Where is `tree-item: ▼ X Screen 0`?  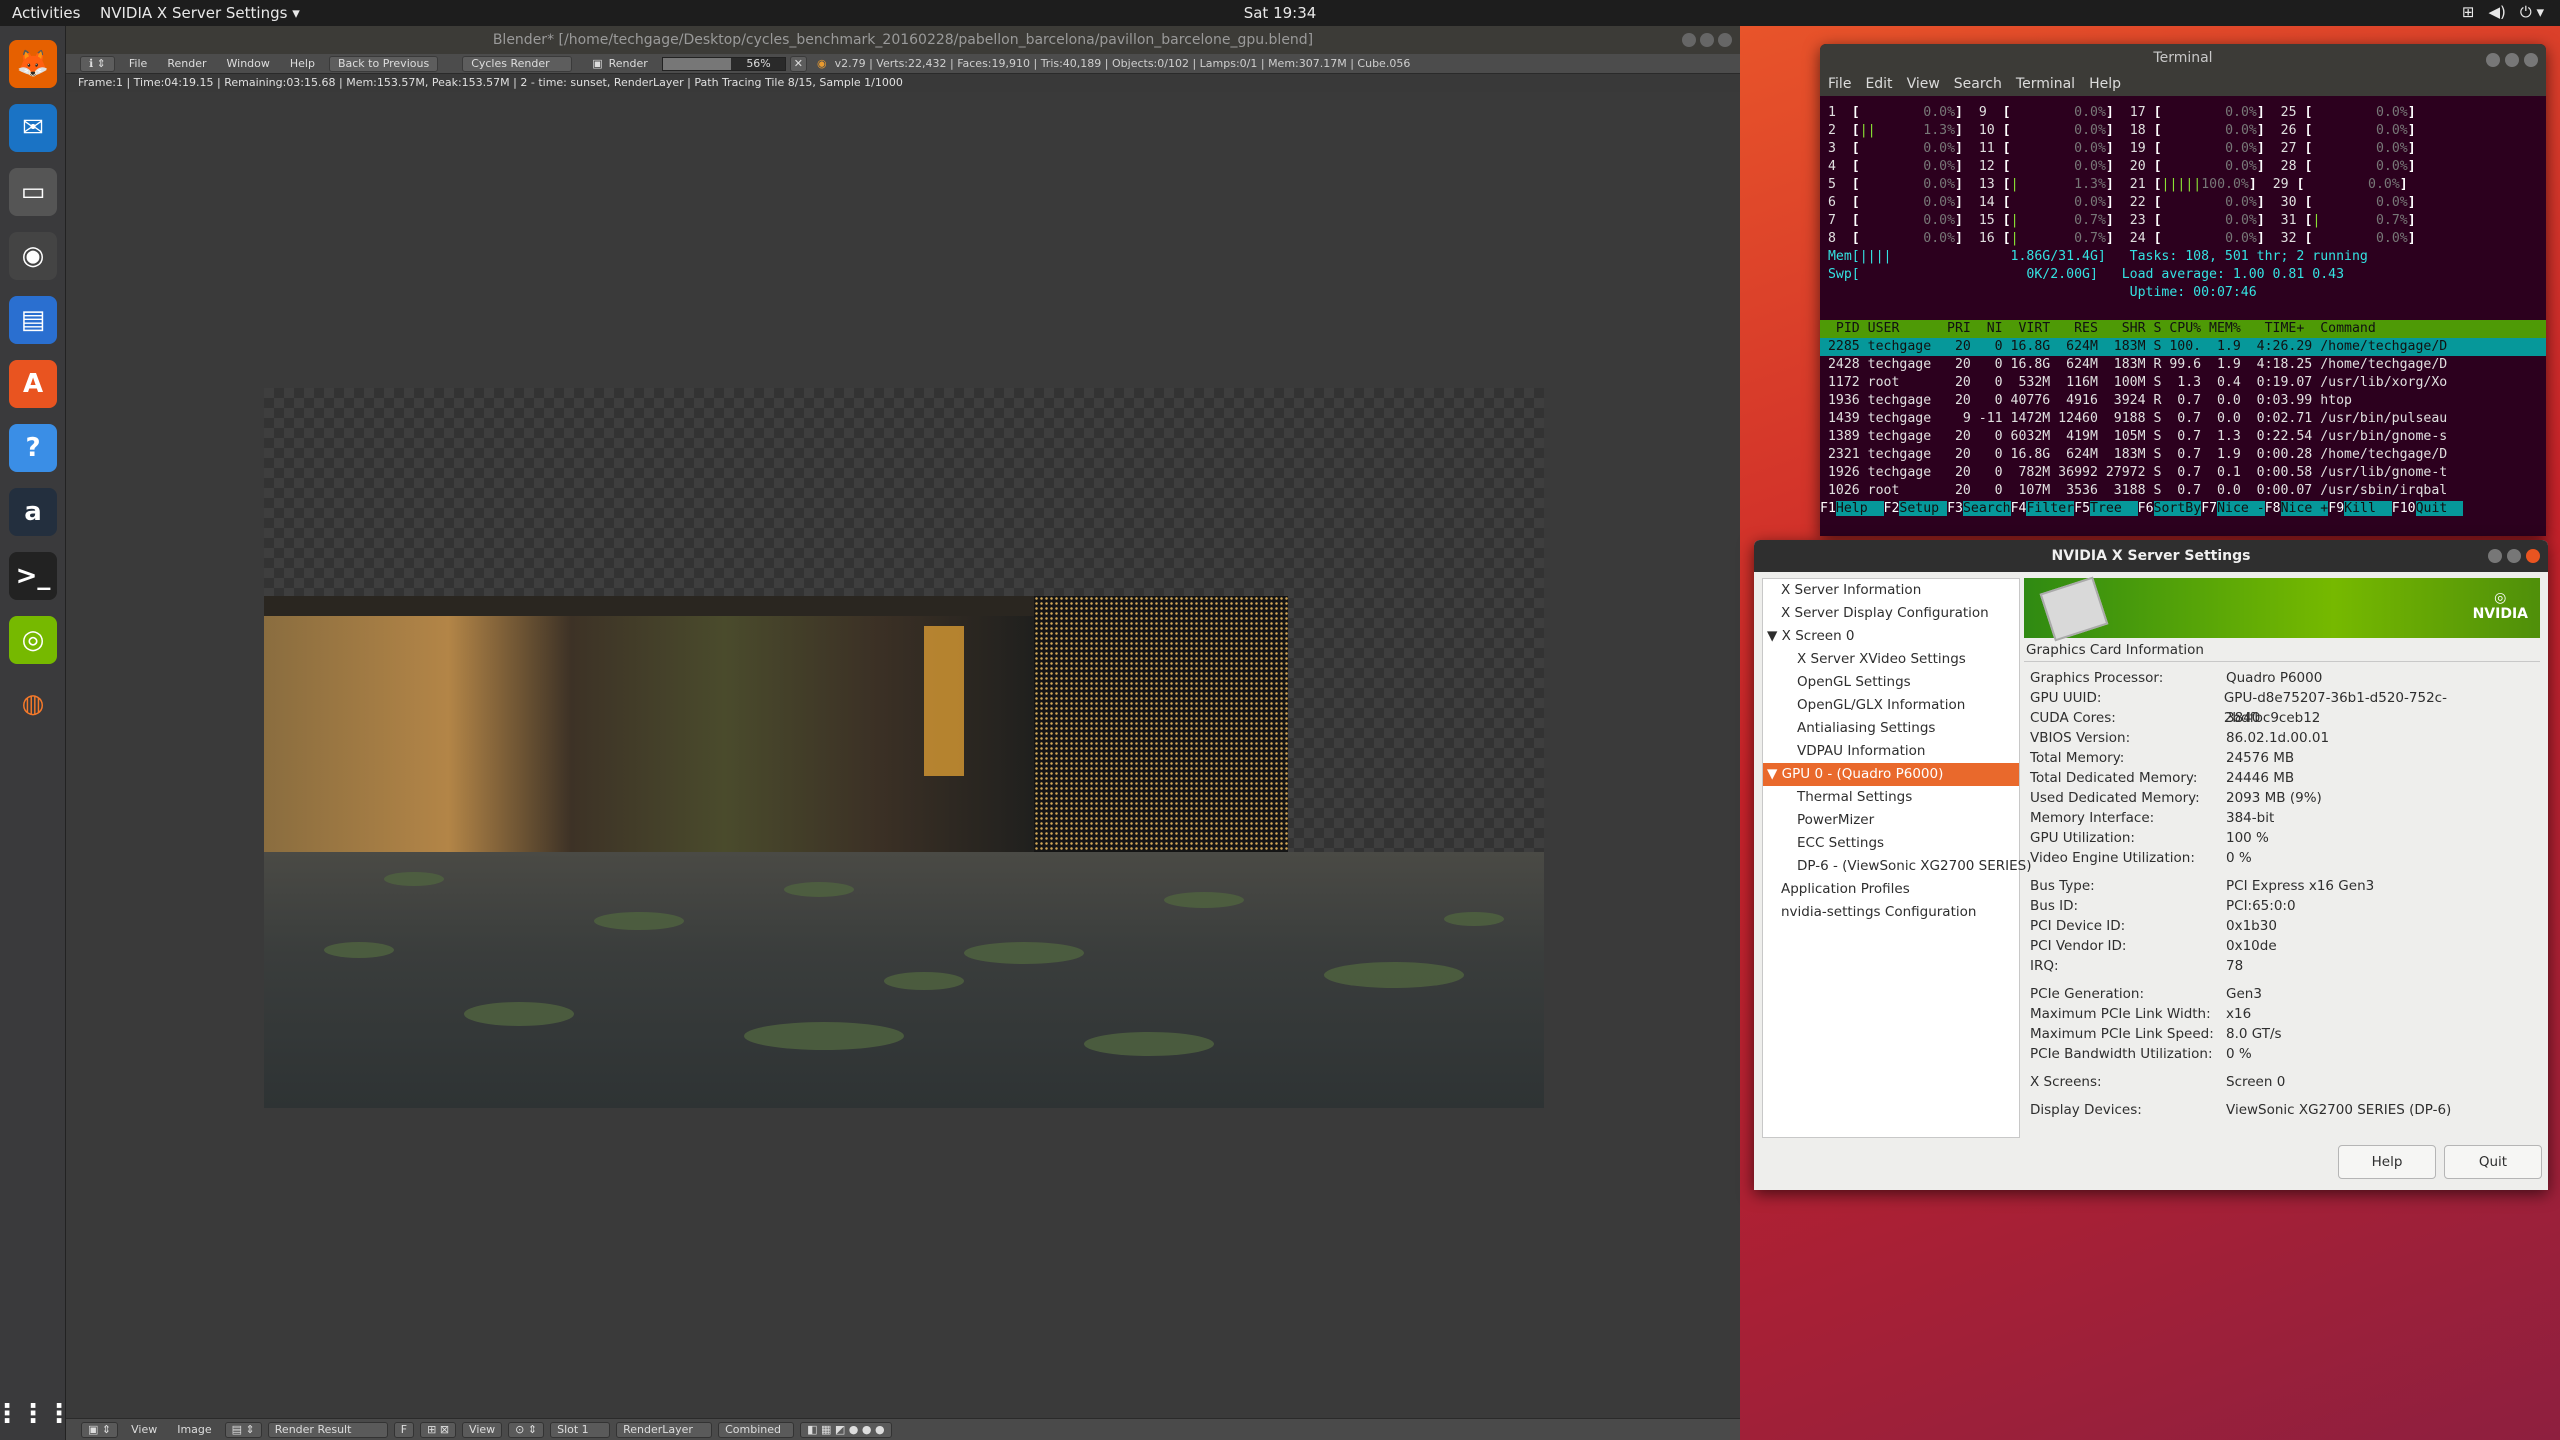 tree-item: ▼ X Screen 0 is located at coordinates (1891, 636).